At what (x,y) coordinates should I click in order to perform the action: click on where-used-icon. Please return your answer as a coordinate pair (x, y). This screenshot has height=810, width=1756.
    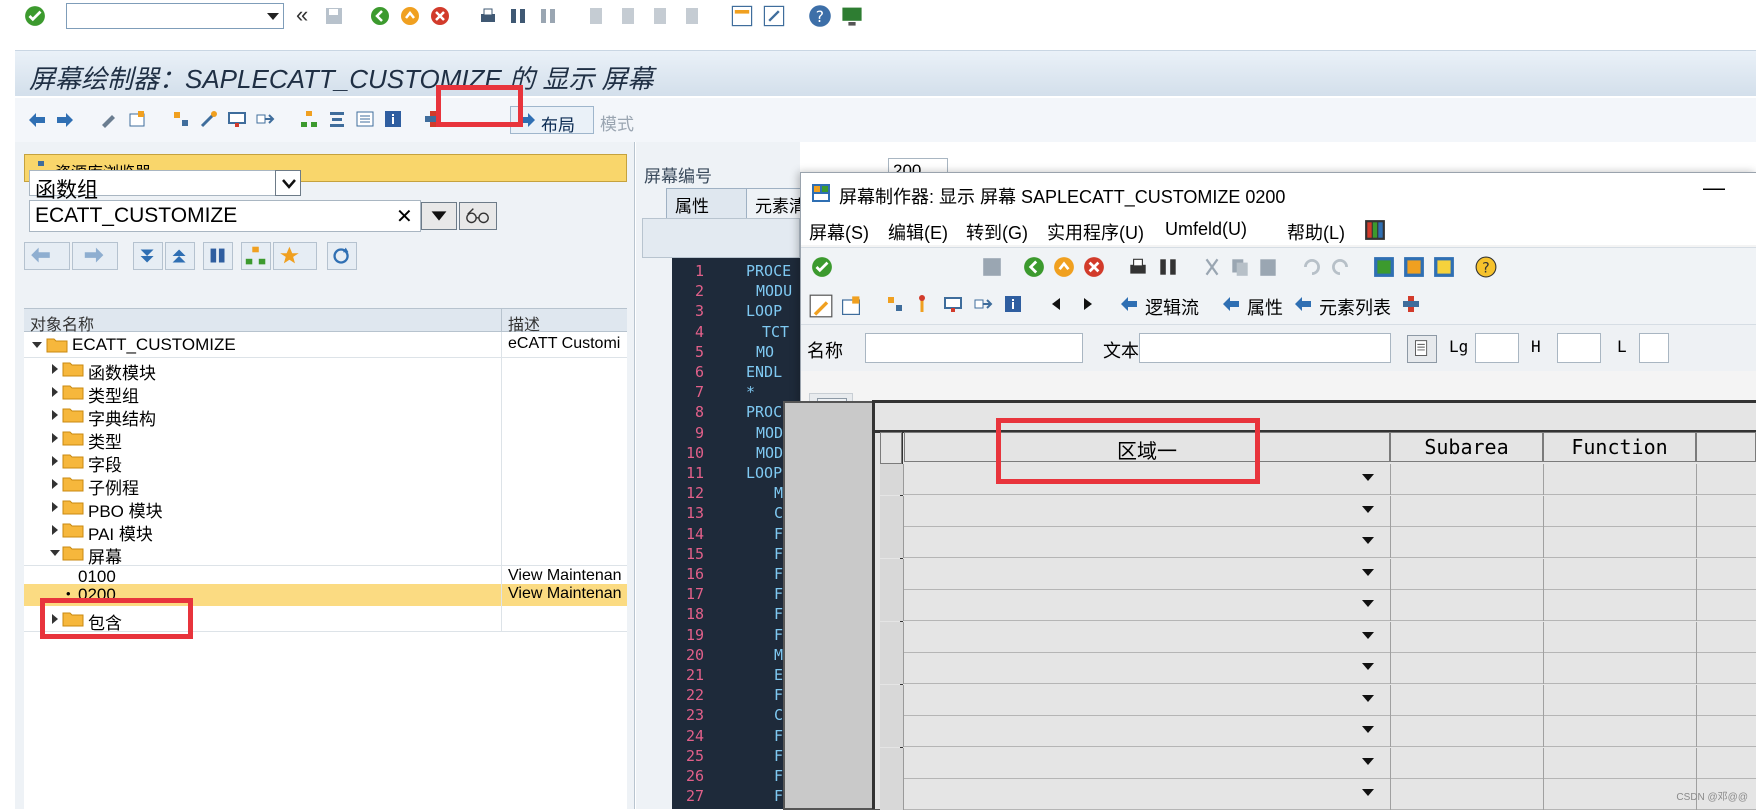
    Looking at the image, I should click on (265, 119).